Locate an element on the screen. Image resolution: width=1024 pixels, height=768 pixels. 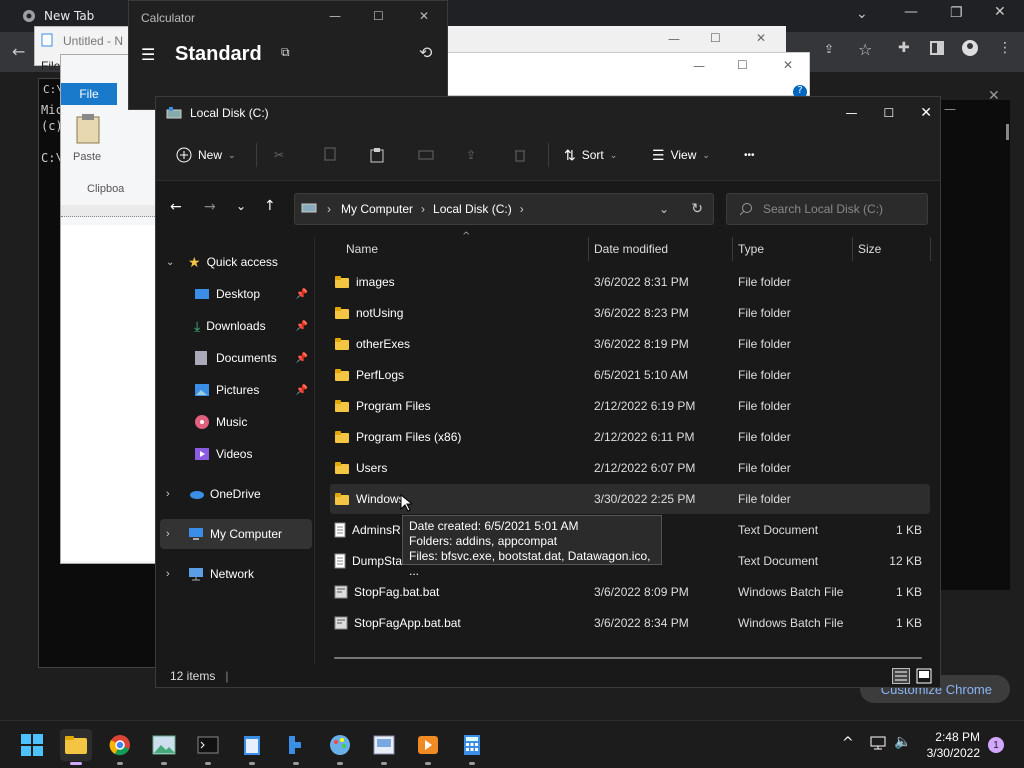
notepad-icon is located at coordinates (252, 747).